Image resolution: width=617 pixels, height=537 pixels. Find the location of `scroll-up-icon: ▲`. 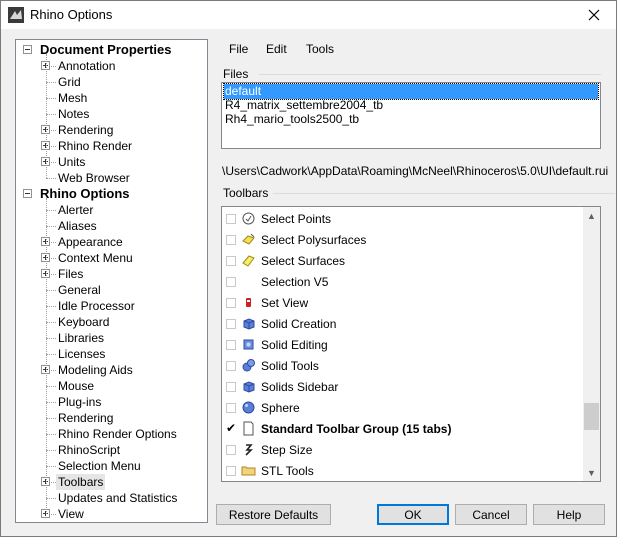

scroll-up-icon: ▲ is located at coordinates (591, 215).